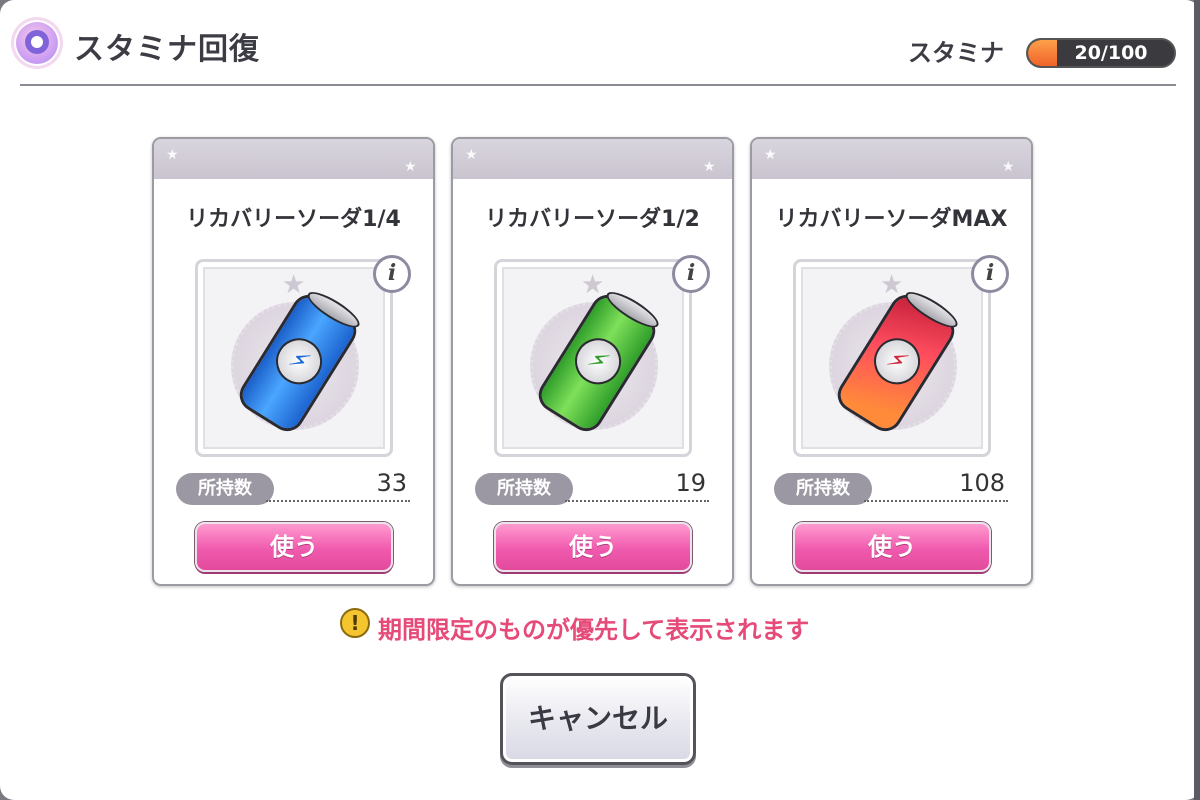 This screenshot has width=1200, height=800. What do you see at coordinates (598, 719) in the screenshot?
I see `cancel-button: キャンセル` at bounding box center [598, 719].